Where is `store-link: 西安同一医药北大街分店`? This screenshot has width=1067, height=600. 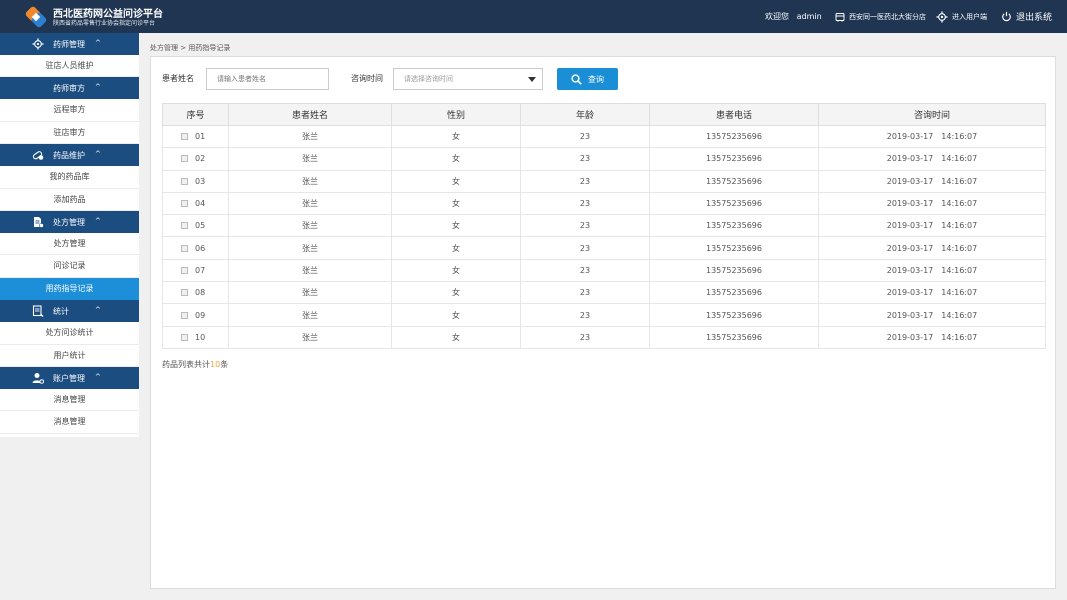 store-link: 西安同一医药北大街分店 is located at coordinates (880, 16).